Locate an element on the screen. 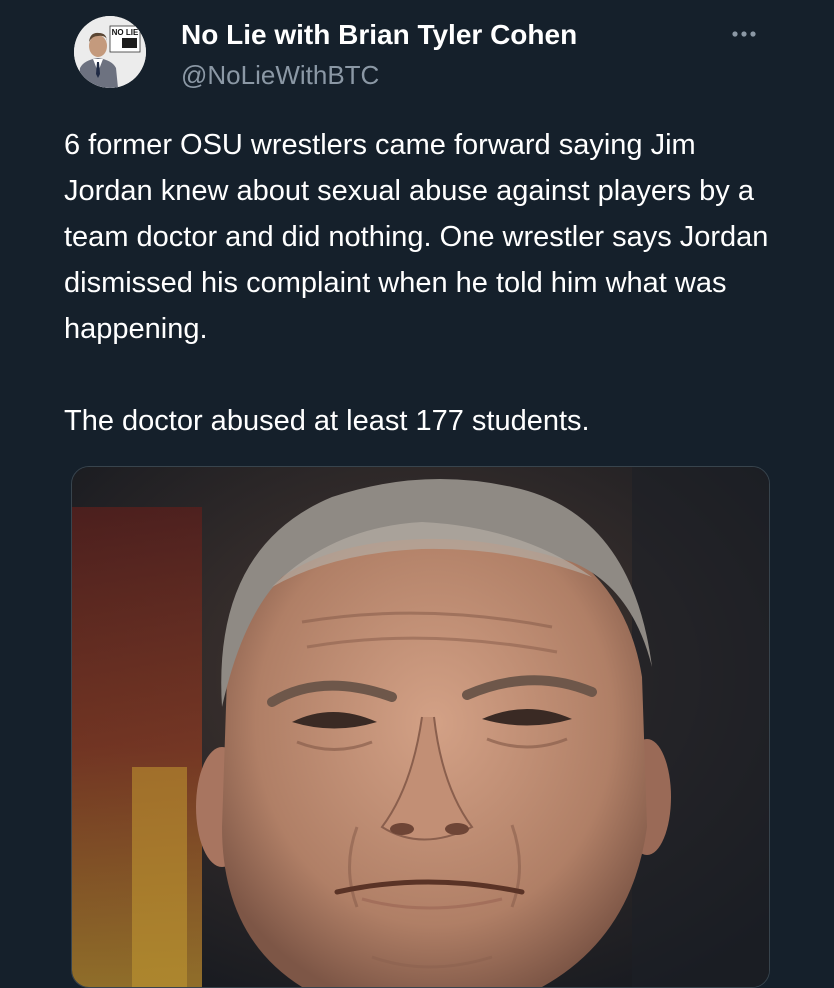 This screenshot has height=988, width=834. avatar-image: NO LIE is located at coordinates (110, 52).